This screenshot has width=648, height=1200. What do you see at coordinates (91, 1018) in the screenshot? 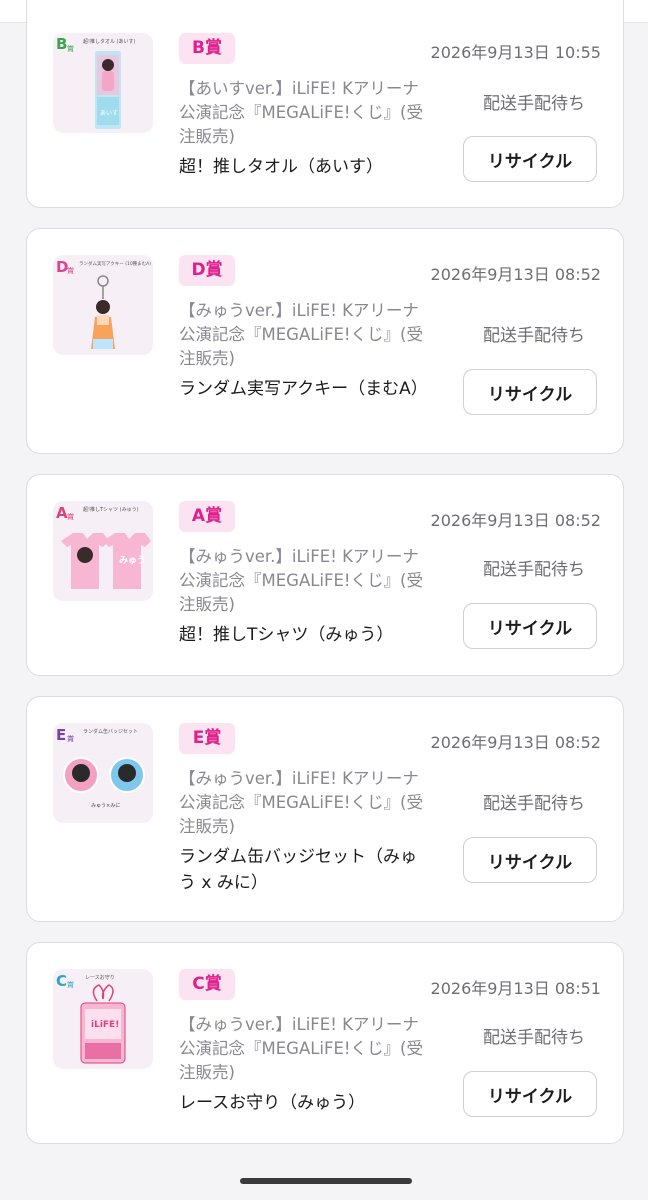
I see `amulet-image: C 賞 レースお守り iLiFE!` at bounding box center [91, 1018].